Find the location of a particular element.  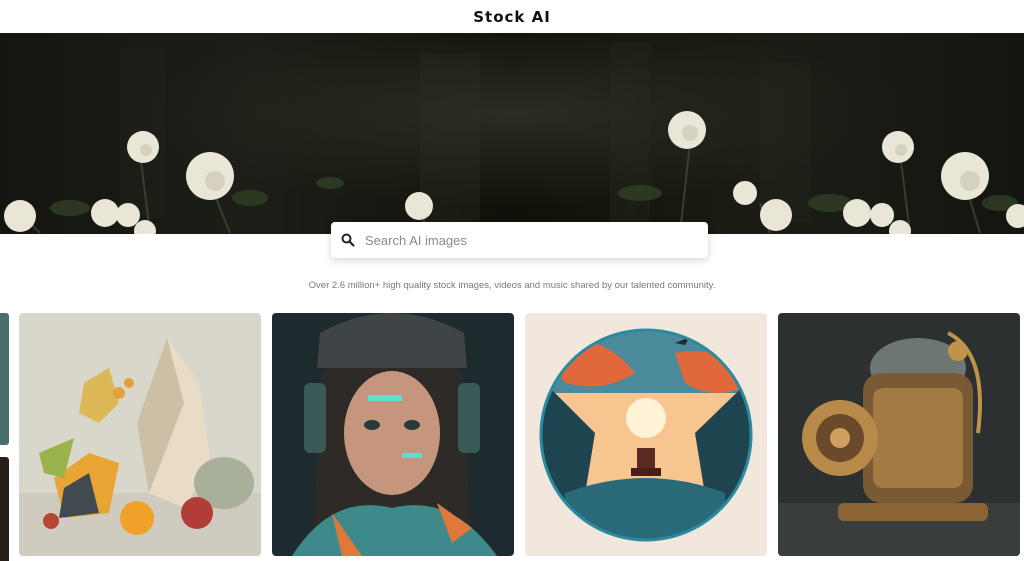

gallery-image-steampunk-machine is located at coordinates (899, 434).